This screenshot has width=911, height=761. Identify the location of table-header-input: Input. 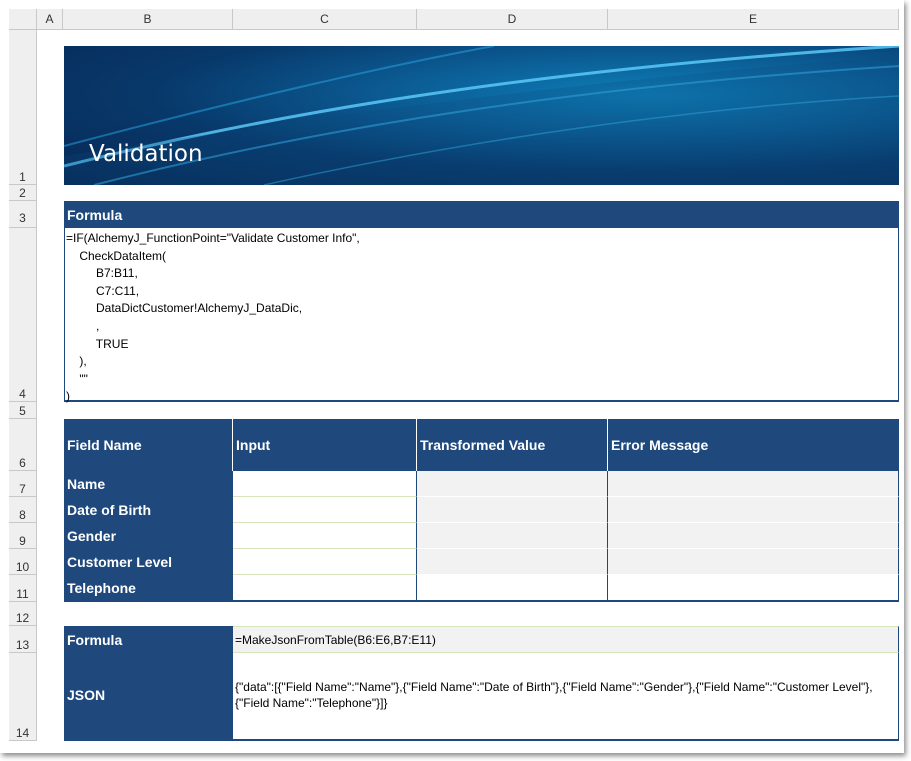
(325, 445).